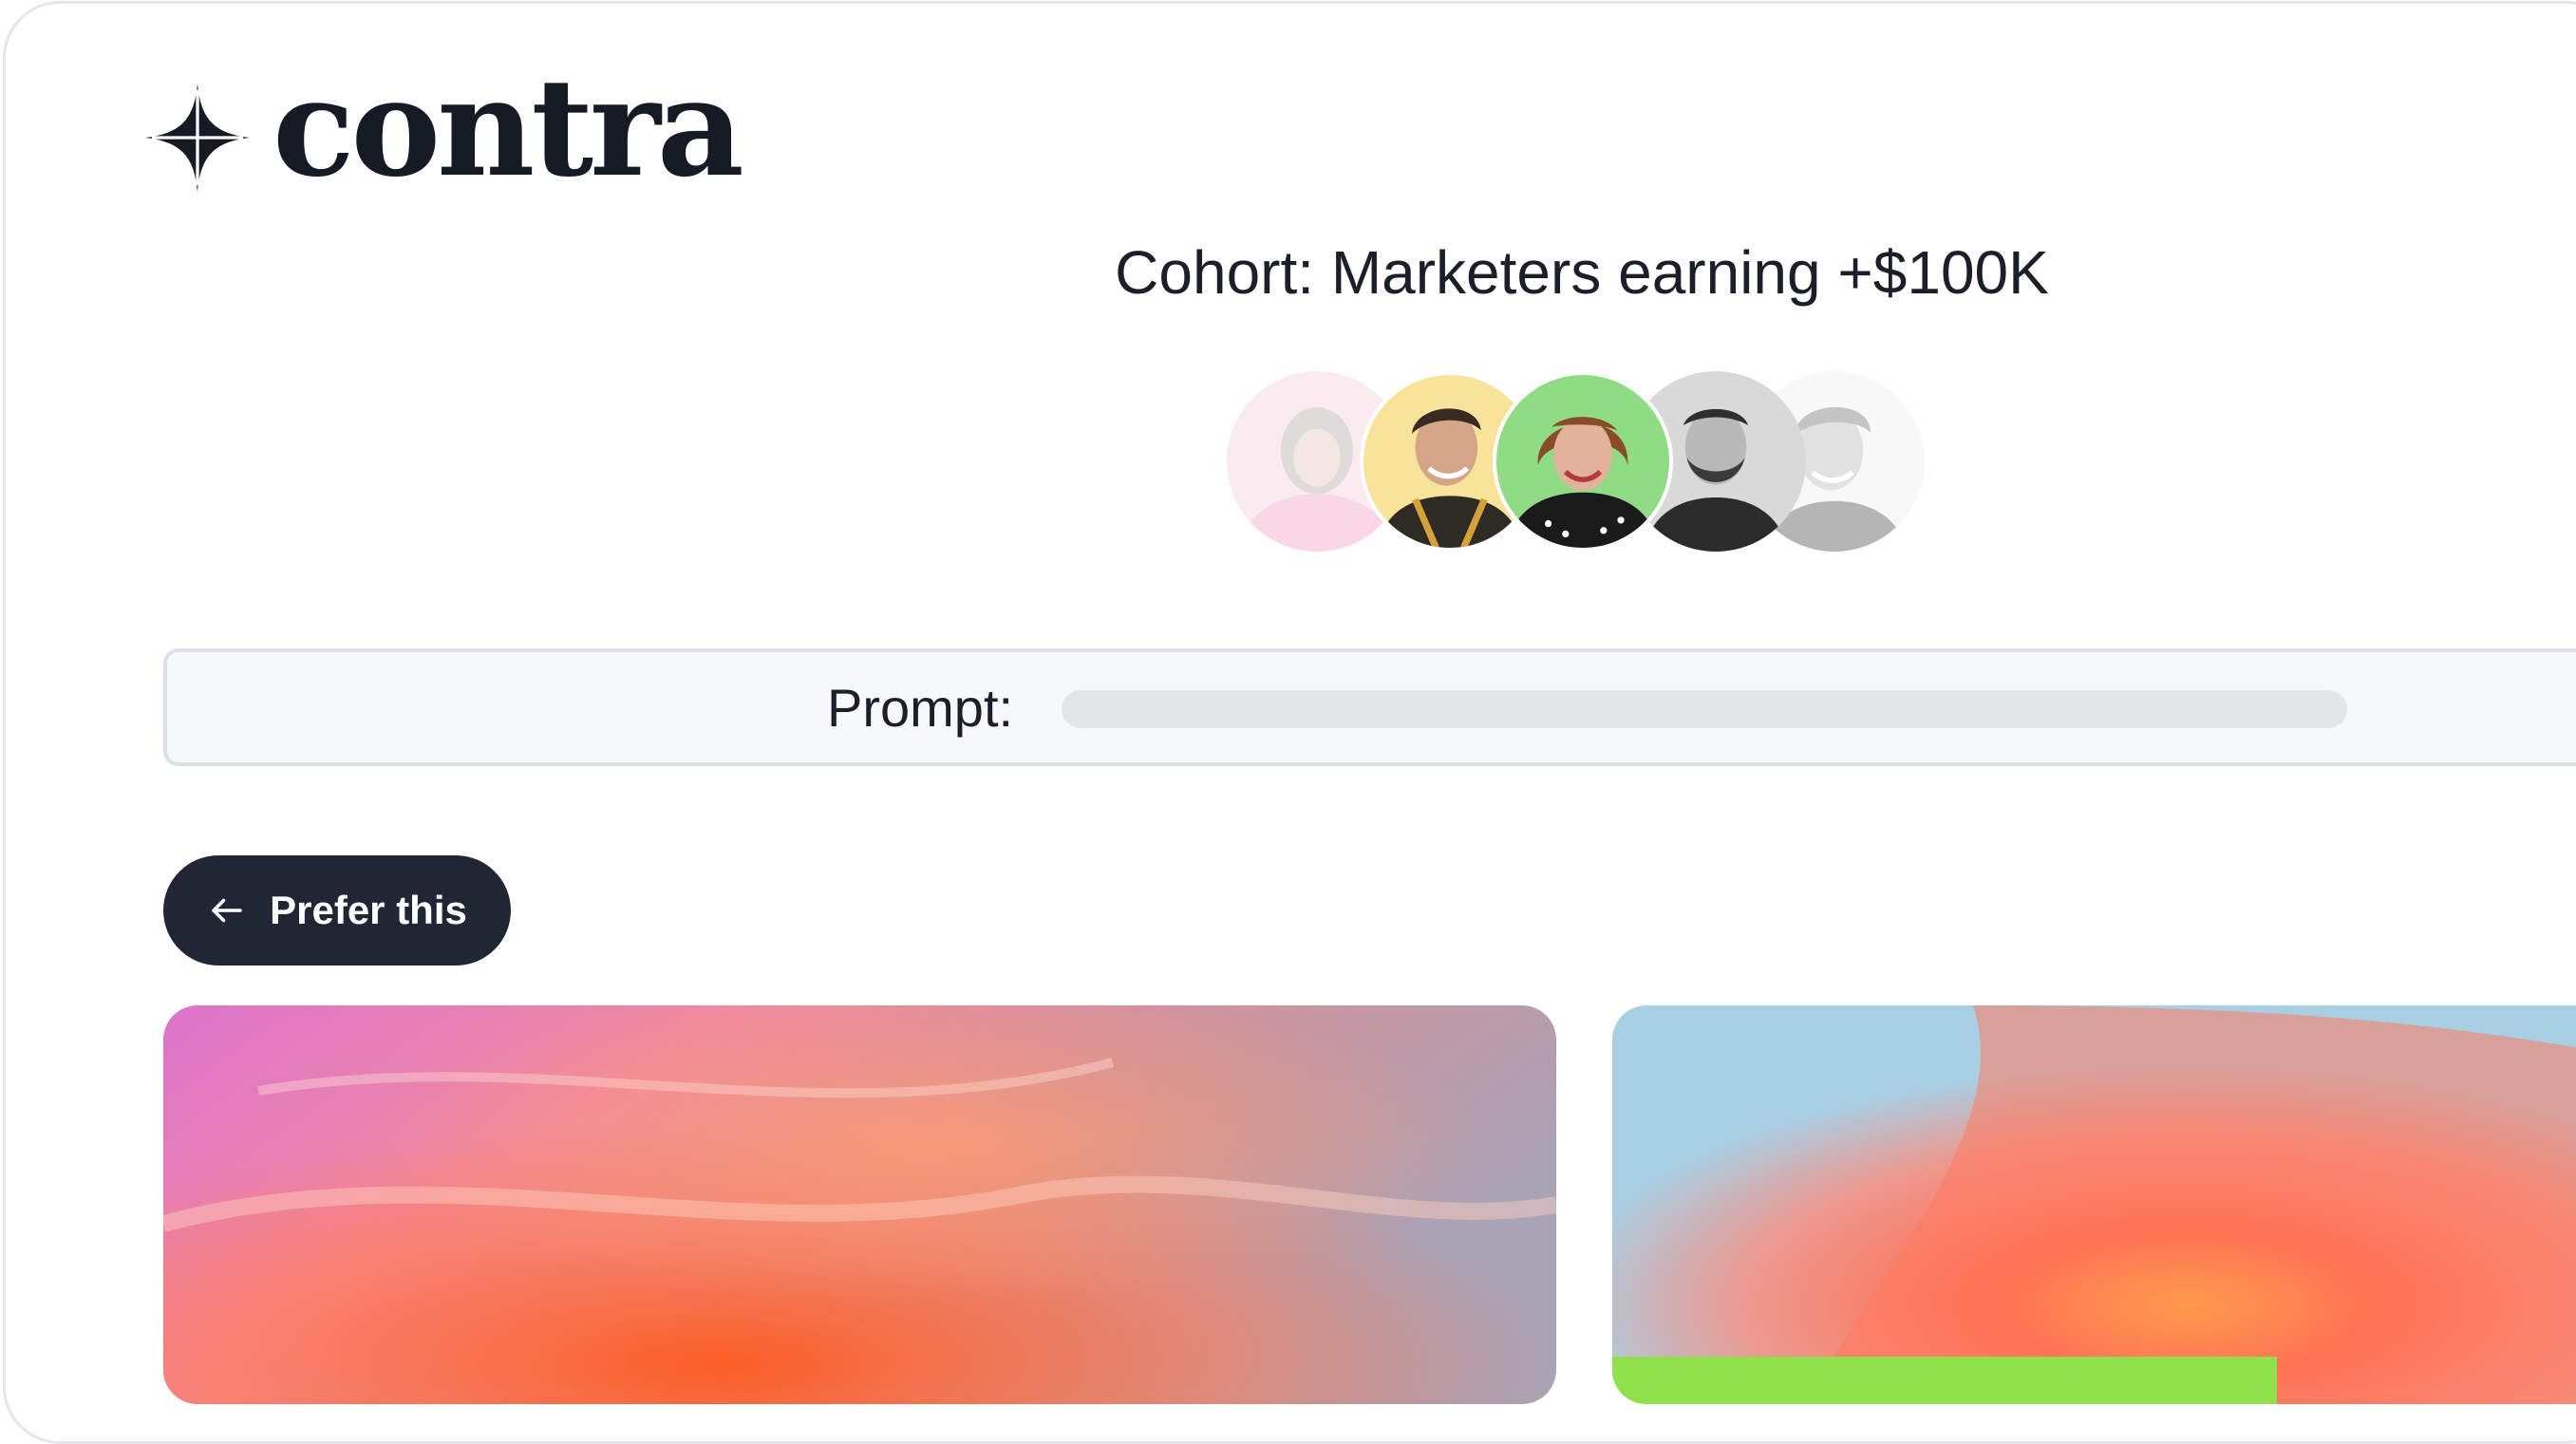  I want to click on image-option-left, so click(859, 1204).